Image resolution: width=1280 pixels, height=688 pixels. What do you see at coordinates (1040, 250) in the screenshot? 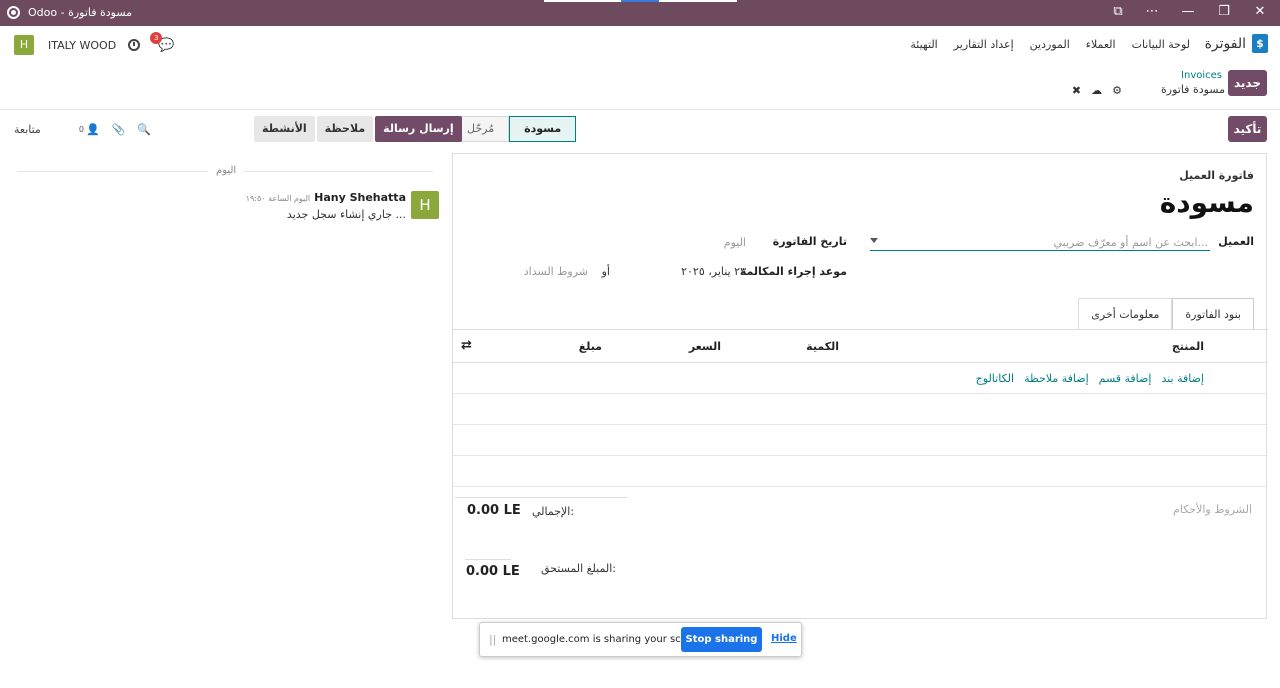
I see `customer-input-underline` at bounding box center [1040, 250].